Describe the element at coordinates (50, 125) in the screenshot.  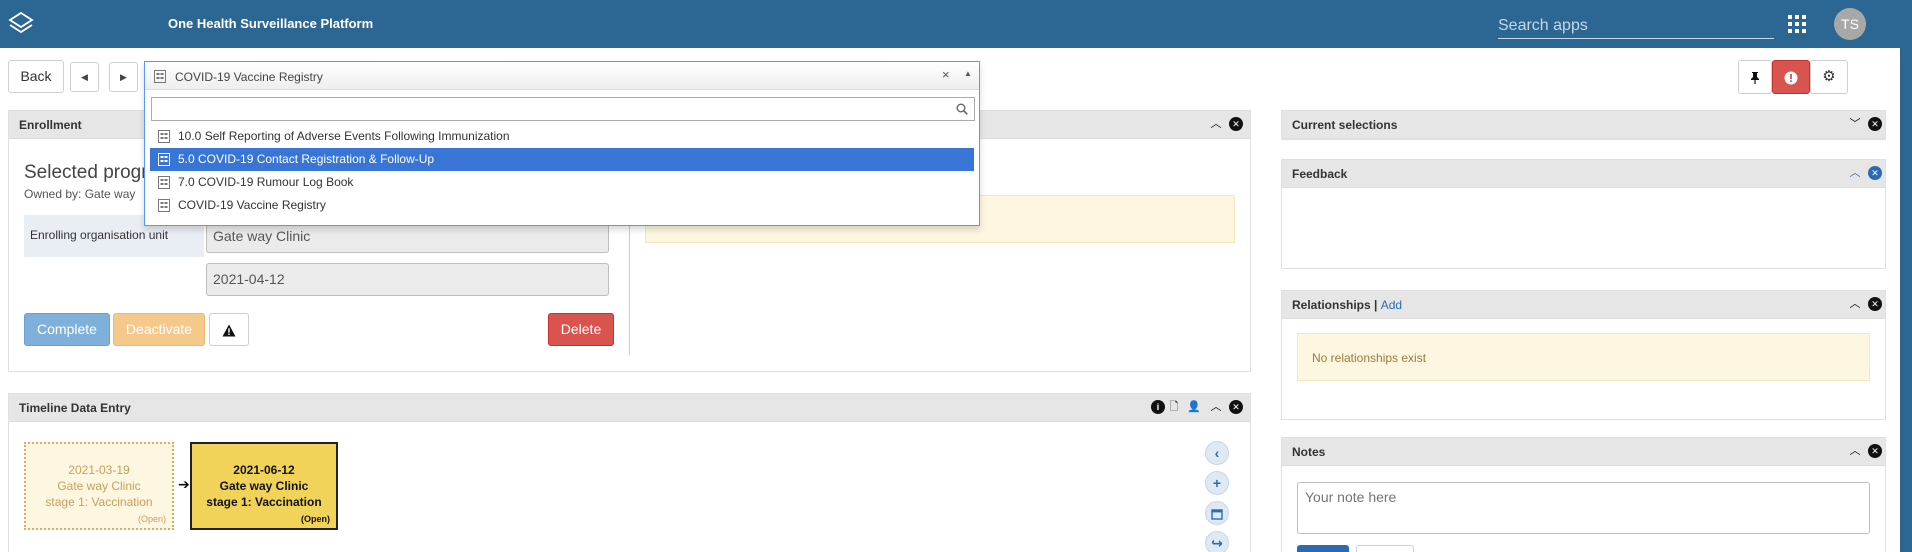
I see `enrollment-title: Enrollment` at that location.